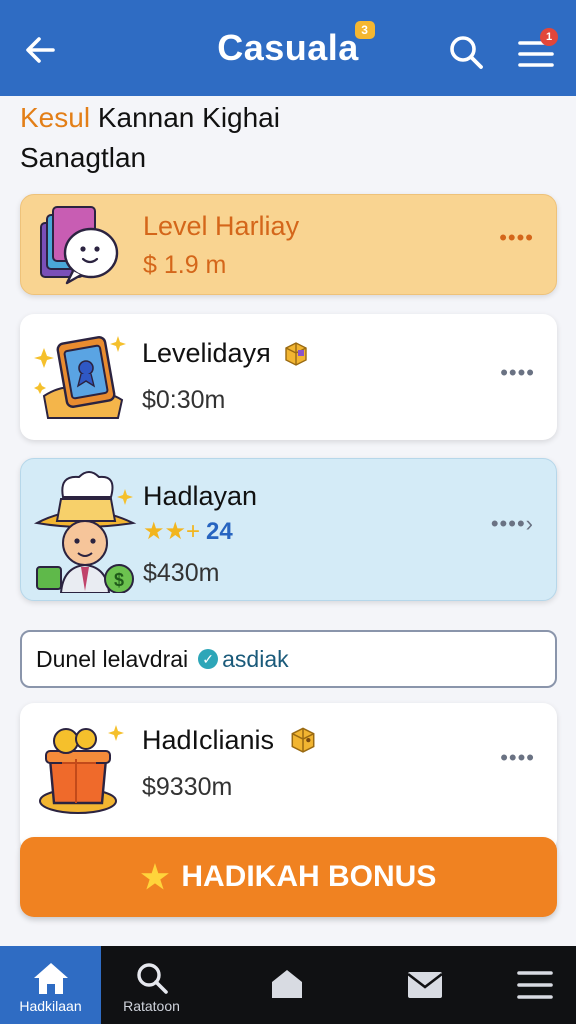 Image resolution: width=576 pixels, height=1024 pixels. I want to click on star-rating: ★★+ 24, so click(188, 531).